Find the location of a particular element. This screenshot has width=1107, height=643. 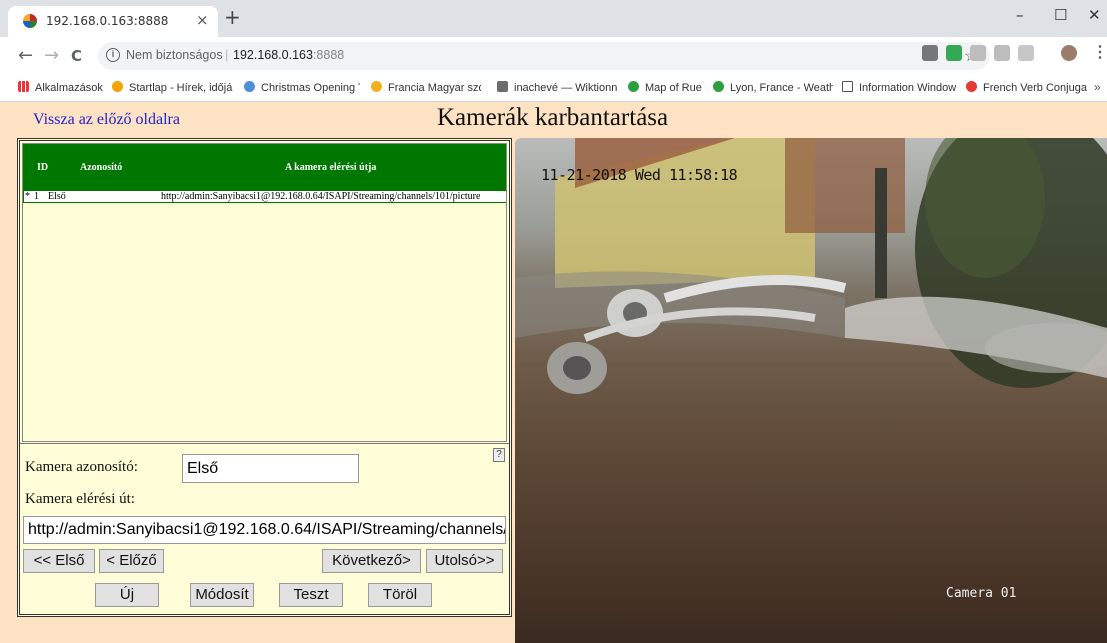

dictionary-icon is located at coordinates (376, 86).